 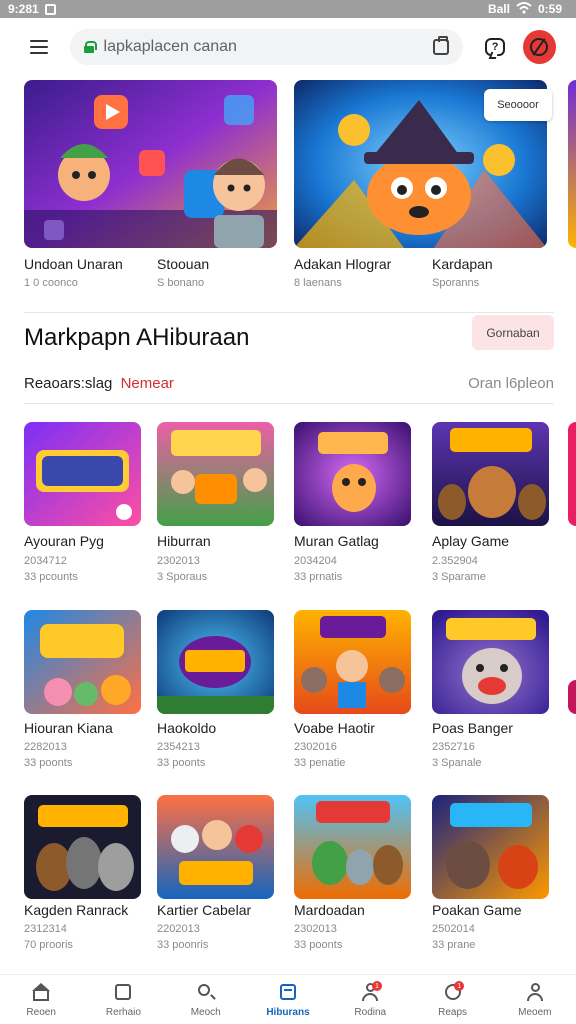 I want to click on divider, so click(x=289, y=312).